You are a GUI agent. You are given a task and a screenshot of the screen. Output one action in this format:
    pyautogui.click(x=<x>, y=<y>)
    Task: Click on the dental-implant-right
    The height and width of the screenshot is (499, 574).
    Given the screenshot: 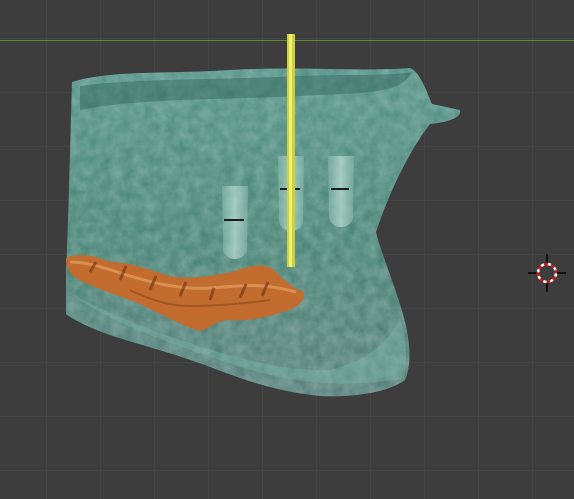 What is the action you would take?
    pyautogui.click(x=341, y=191)
    